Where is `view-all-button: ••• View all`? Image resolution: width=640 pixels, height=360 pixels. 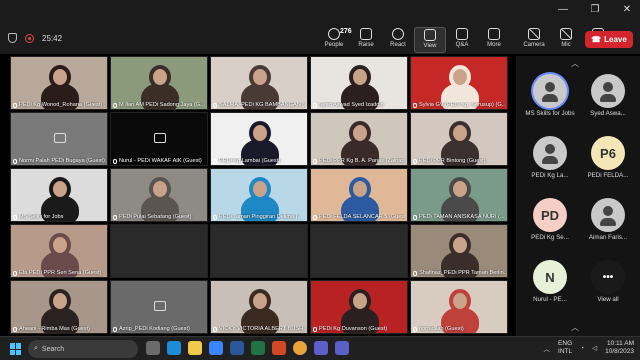
view-all-button: ••• View all is located at coordinates (608, 285).